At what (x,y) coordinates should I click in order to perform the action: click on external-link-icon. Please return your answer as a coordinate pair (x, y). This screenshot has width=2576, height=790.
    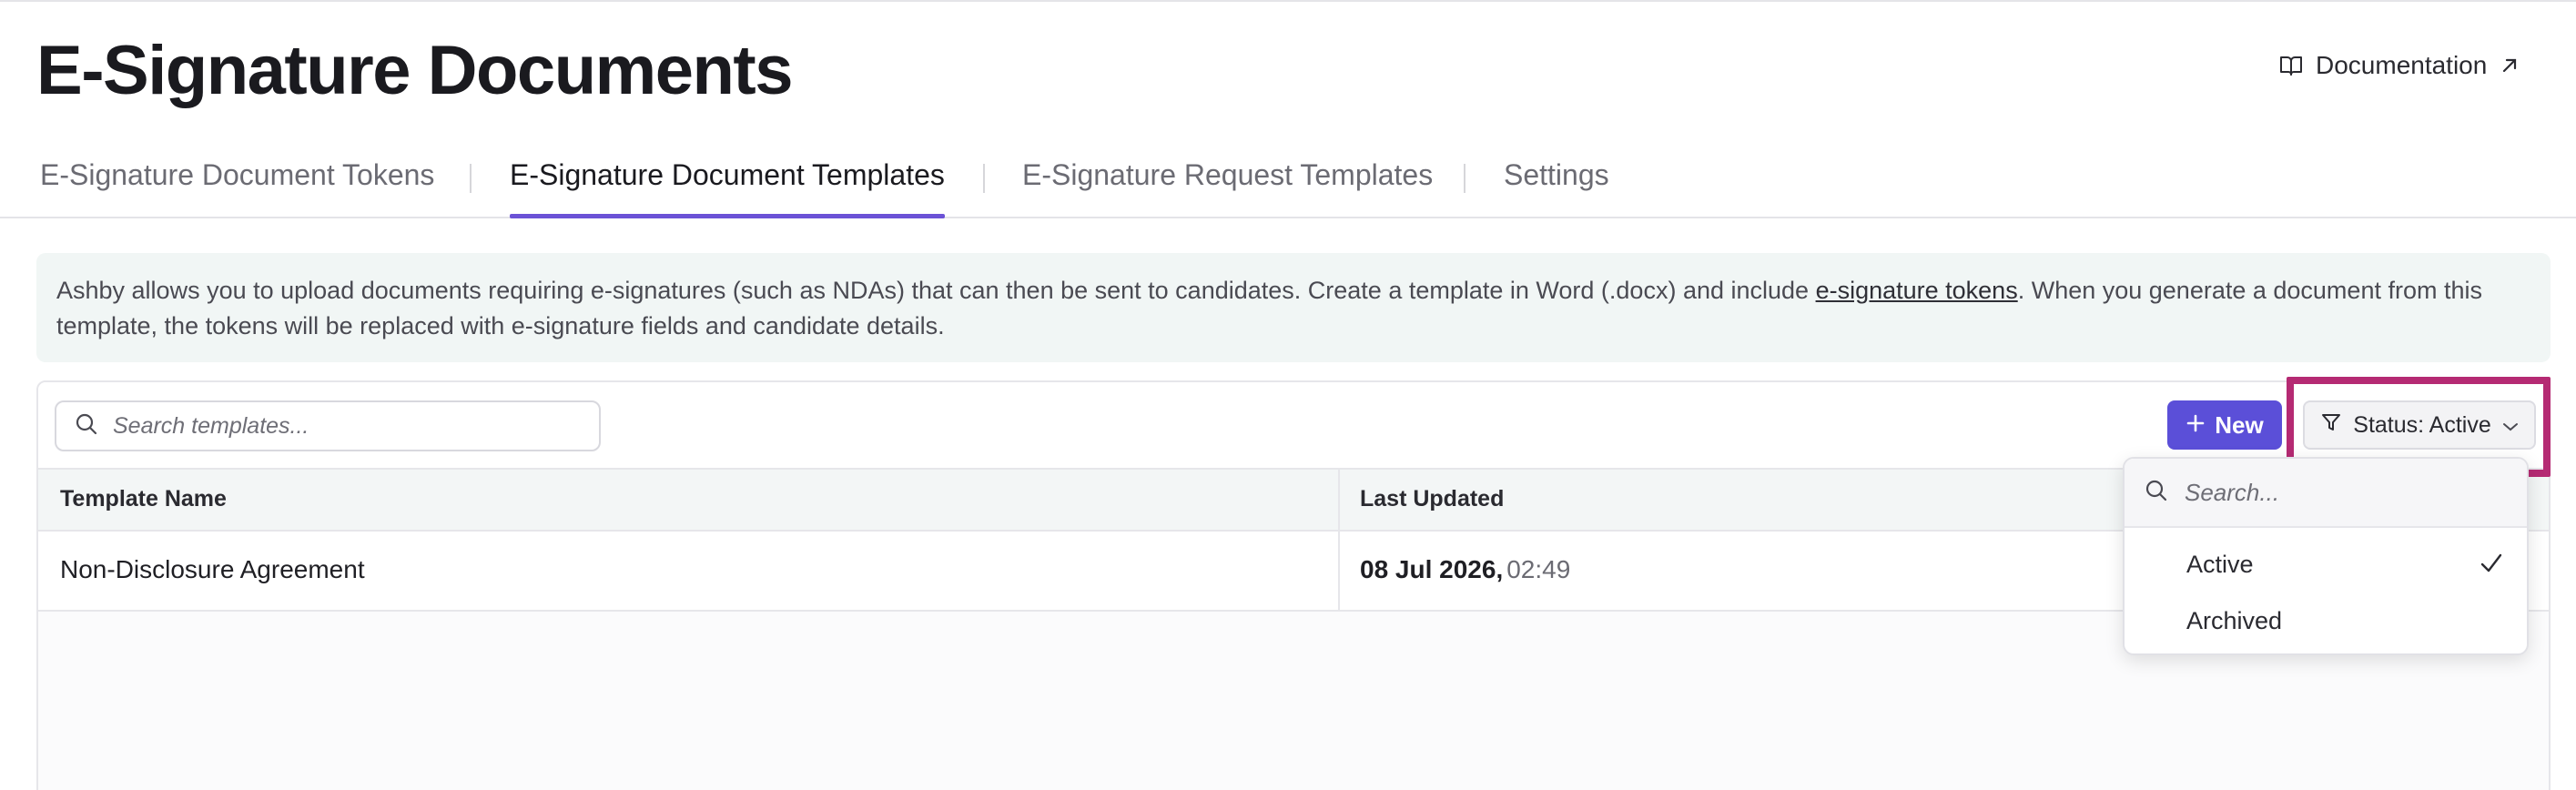
    Looking at the image, I should click on (2510, 66).